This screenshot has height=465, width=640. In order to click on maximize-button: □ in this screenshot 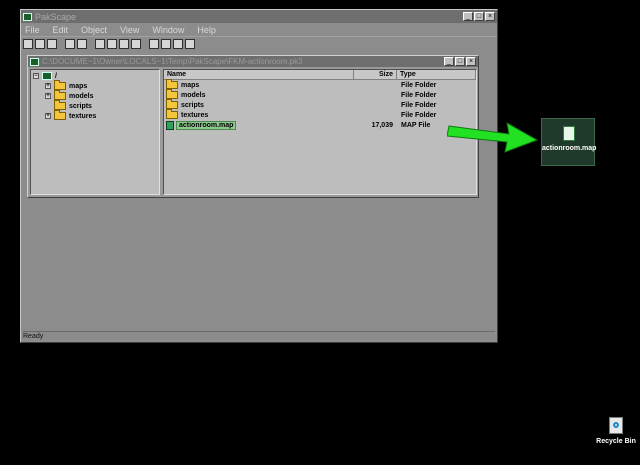, I will do `click(479, 16)`.